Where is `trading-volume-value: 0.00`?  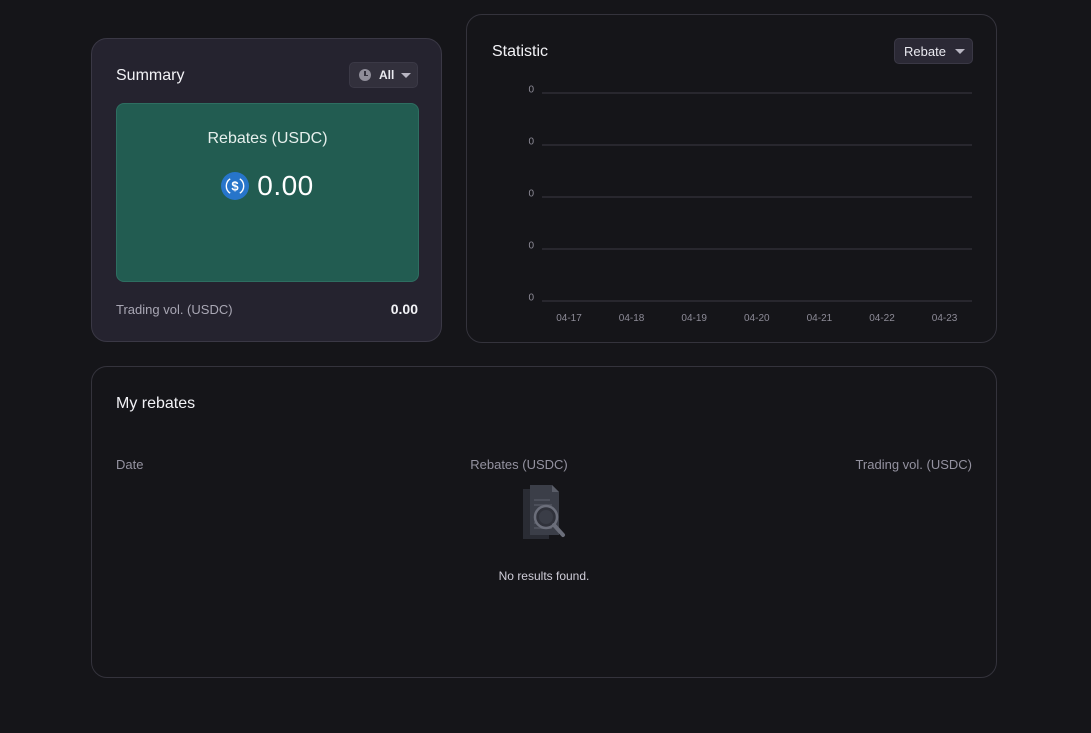
trading-volume-value: 0.00 is located at coordinates (404, 309).